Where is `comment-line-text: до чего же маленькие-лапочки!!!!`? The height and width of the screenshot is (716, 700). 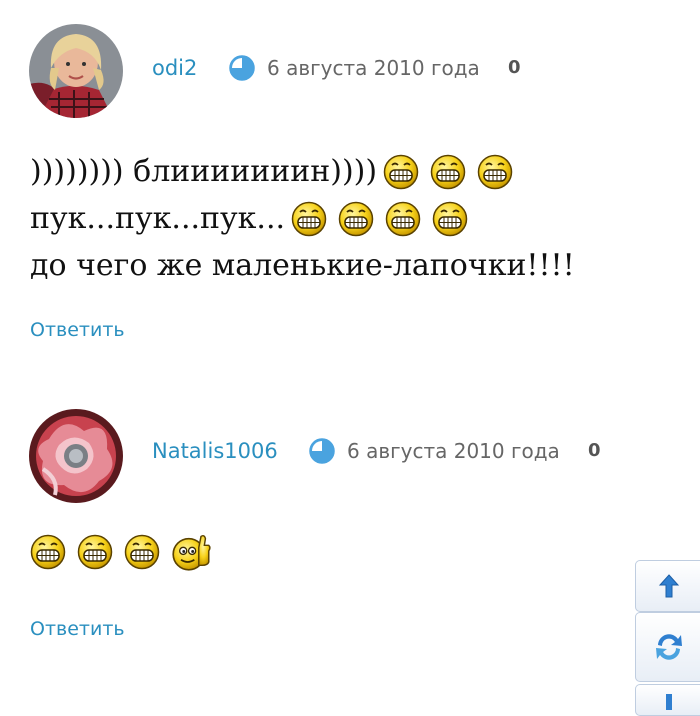
comment-line-text: до чего же маленькие-лапочки!!!! is located at coordinates (302, 265).